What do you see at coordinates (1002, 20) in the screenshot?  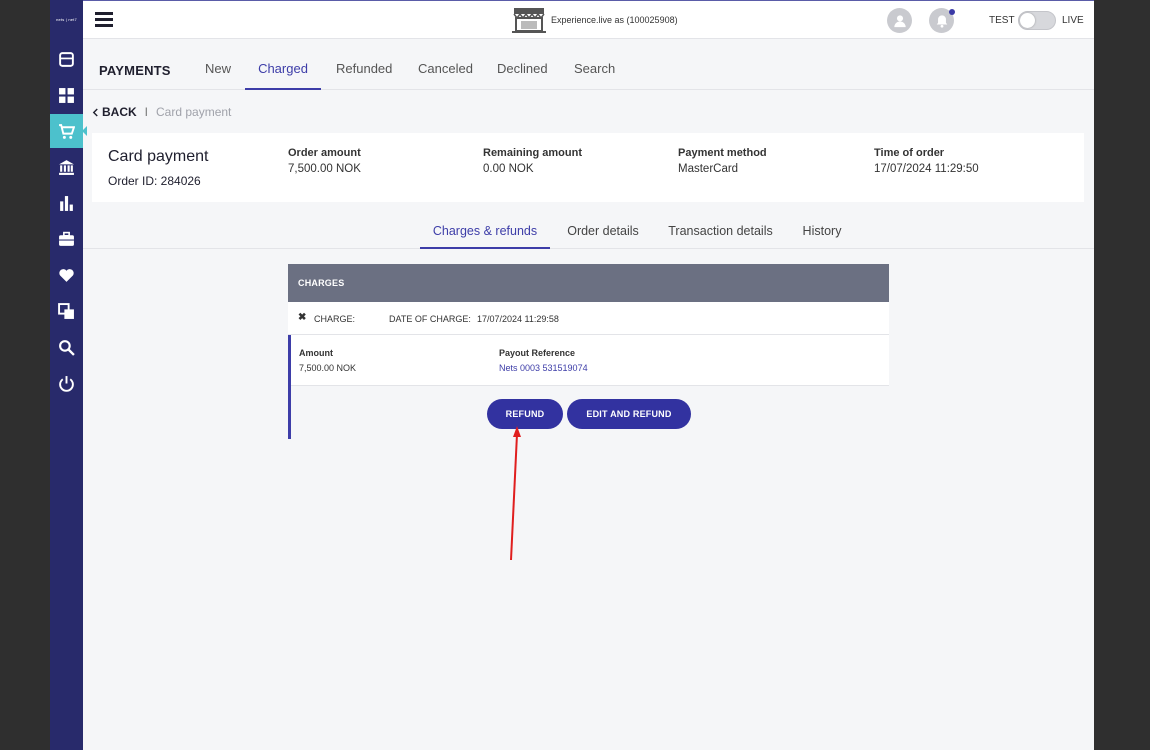 I see `test-mode-label: TEST` at bounding box center [1002, 20].